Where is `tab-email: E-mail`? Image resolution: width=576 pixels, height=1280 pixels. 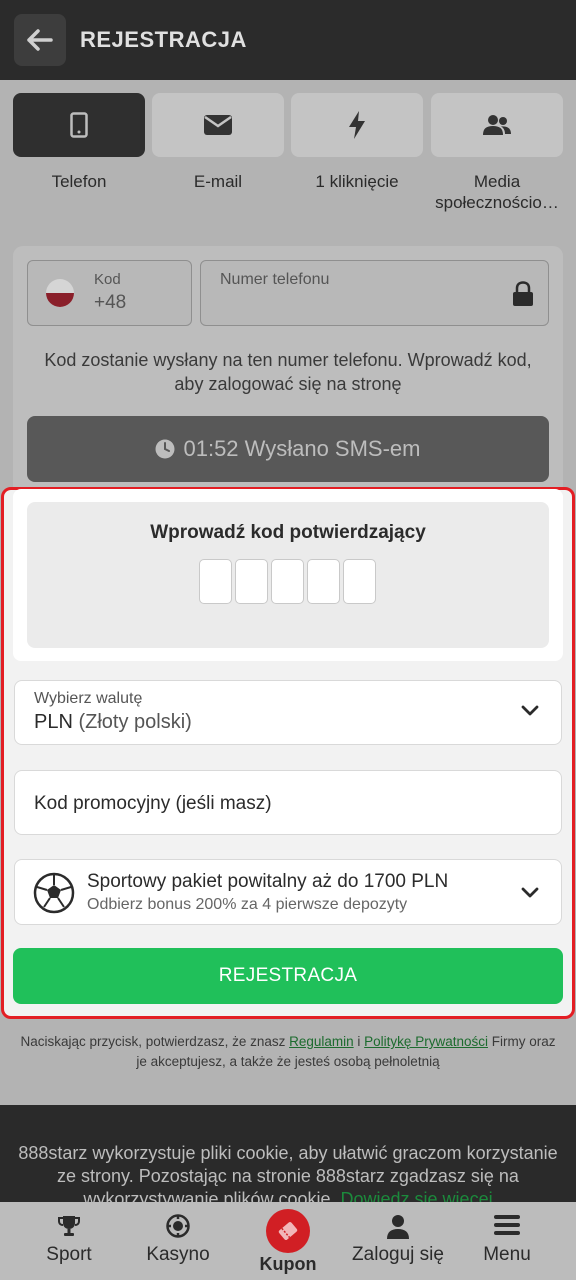 tab-email: E-mail is located at coordinates (218, 142).